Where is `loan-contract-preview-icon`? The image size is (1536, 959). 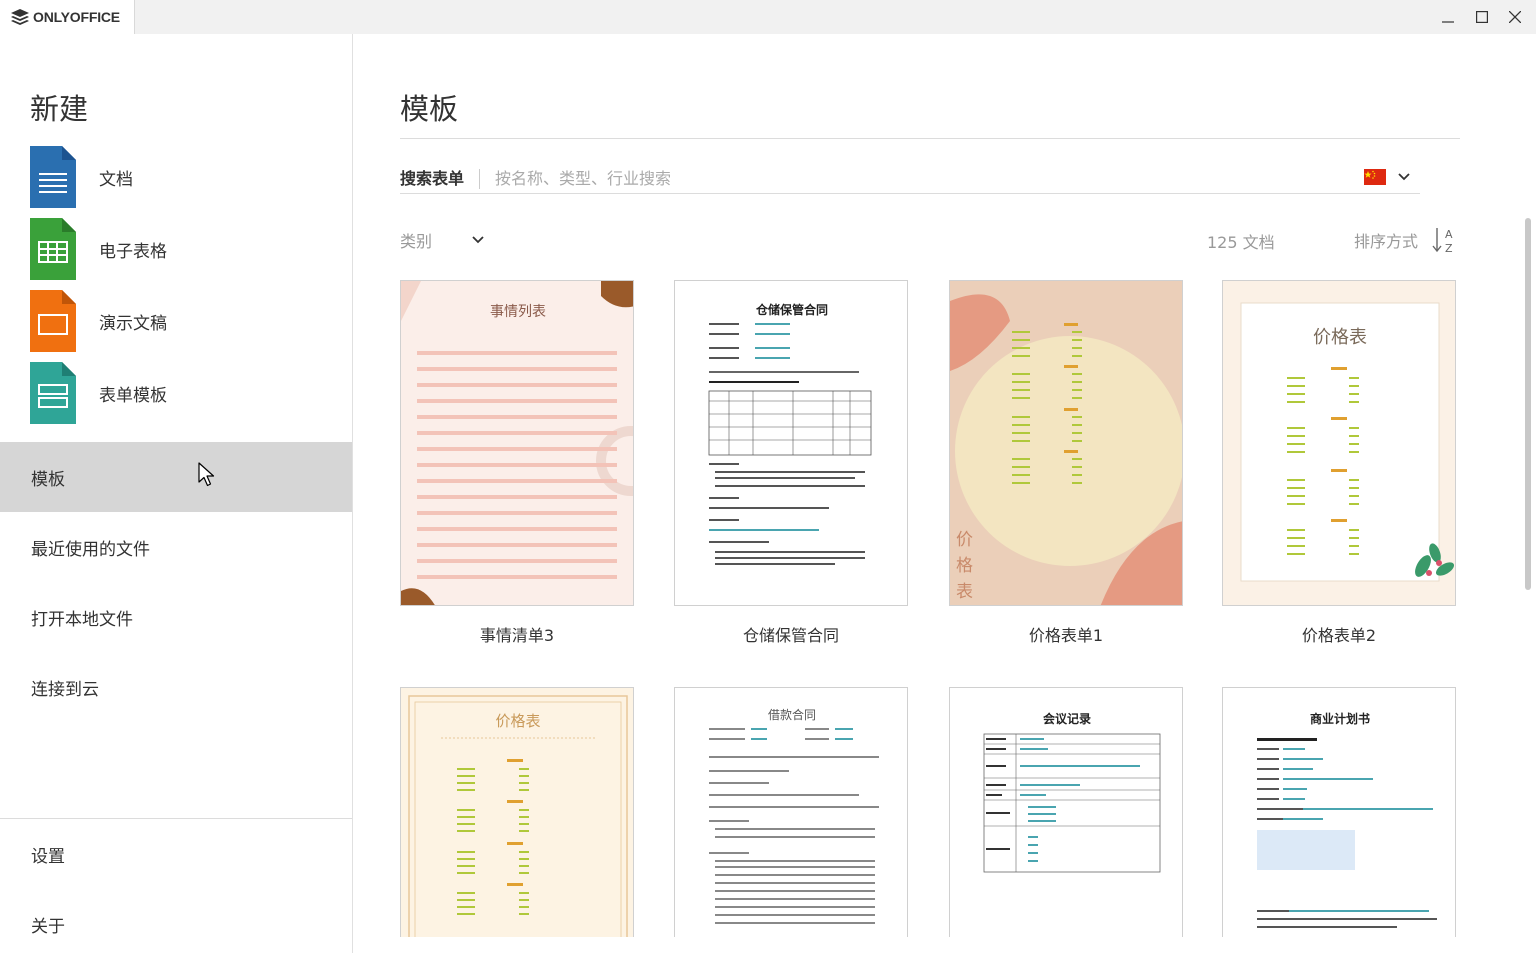
loan-contract-preview-icon is located at coordinates (794, 826).